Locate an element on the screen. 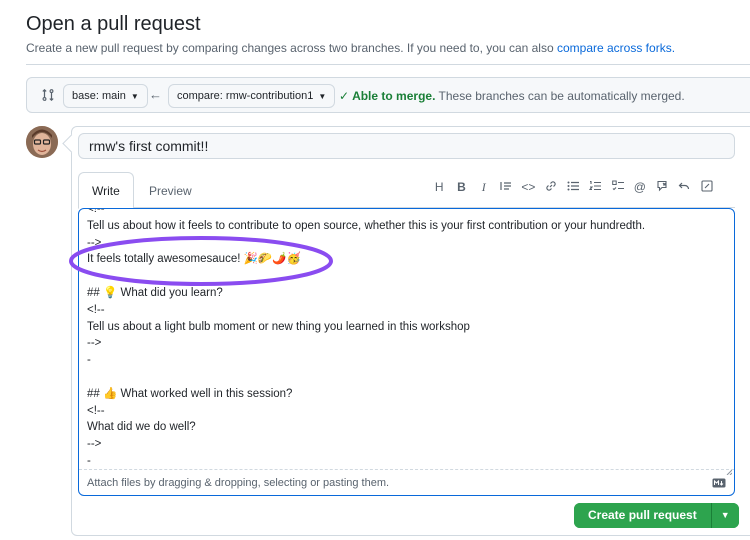 The width and height of the screenshot is (750, 540). fullscreen-icon is located at coordinates (707, 188).